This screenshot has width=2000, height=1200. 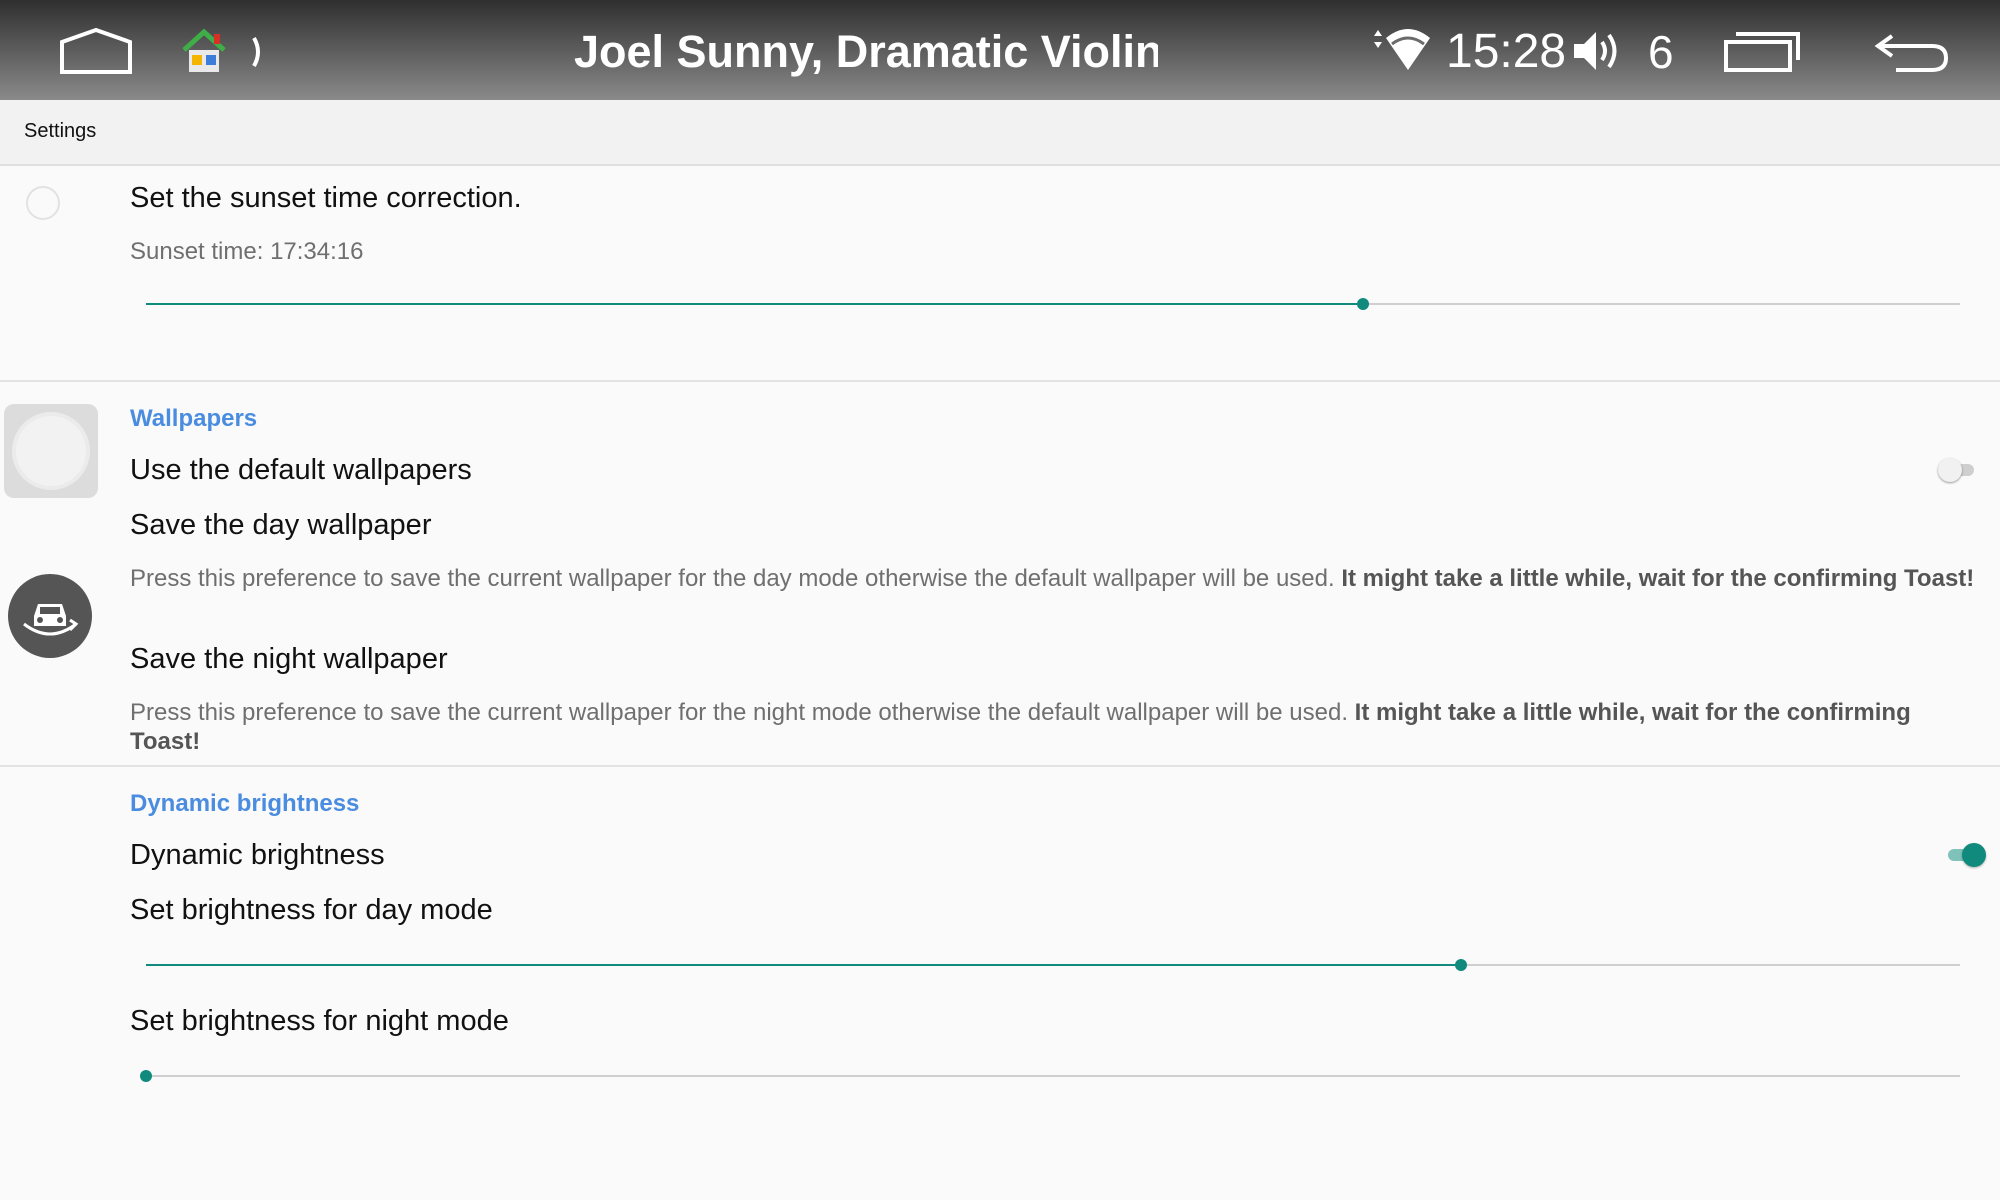 What do you see at coordinates (257, 855) in the screenshot?
I see `dynamic-brightness-title: Dynamic brightness` at bounding box center [257, 855].